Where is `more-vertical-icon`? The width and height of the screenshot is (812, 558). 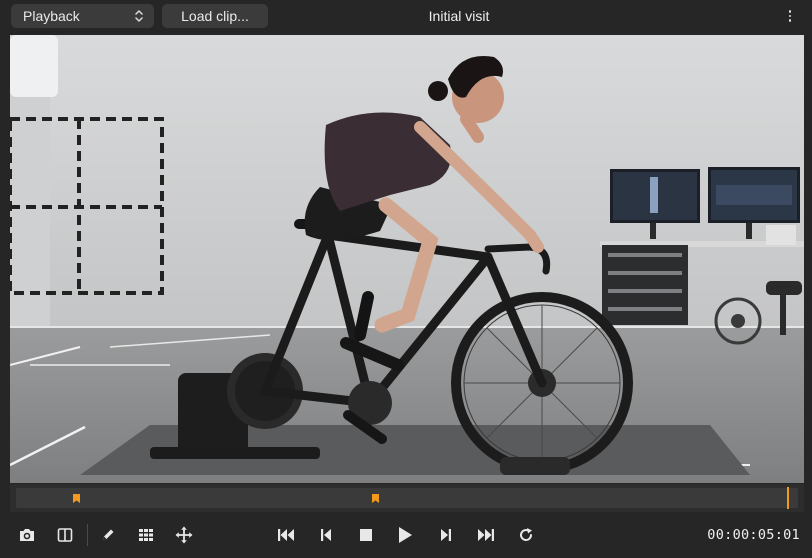
more-vertical-icon is located at coordinates (790, 16).